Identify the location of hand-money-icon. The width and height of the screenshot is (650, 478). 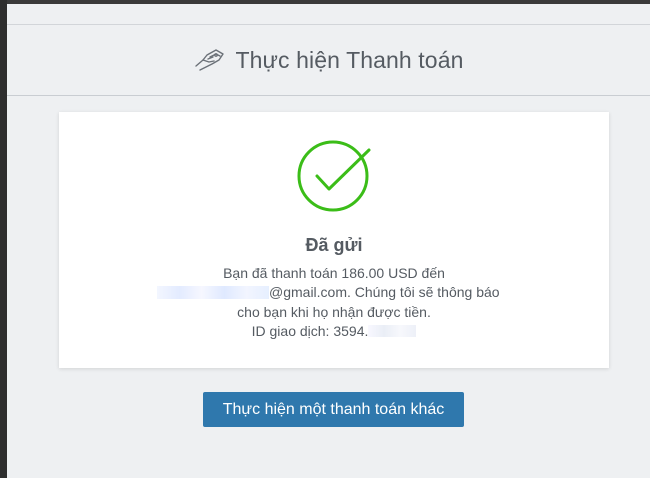
(210, 60).